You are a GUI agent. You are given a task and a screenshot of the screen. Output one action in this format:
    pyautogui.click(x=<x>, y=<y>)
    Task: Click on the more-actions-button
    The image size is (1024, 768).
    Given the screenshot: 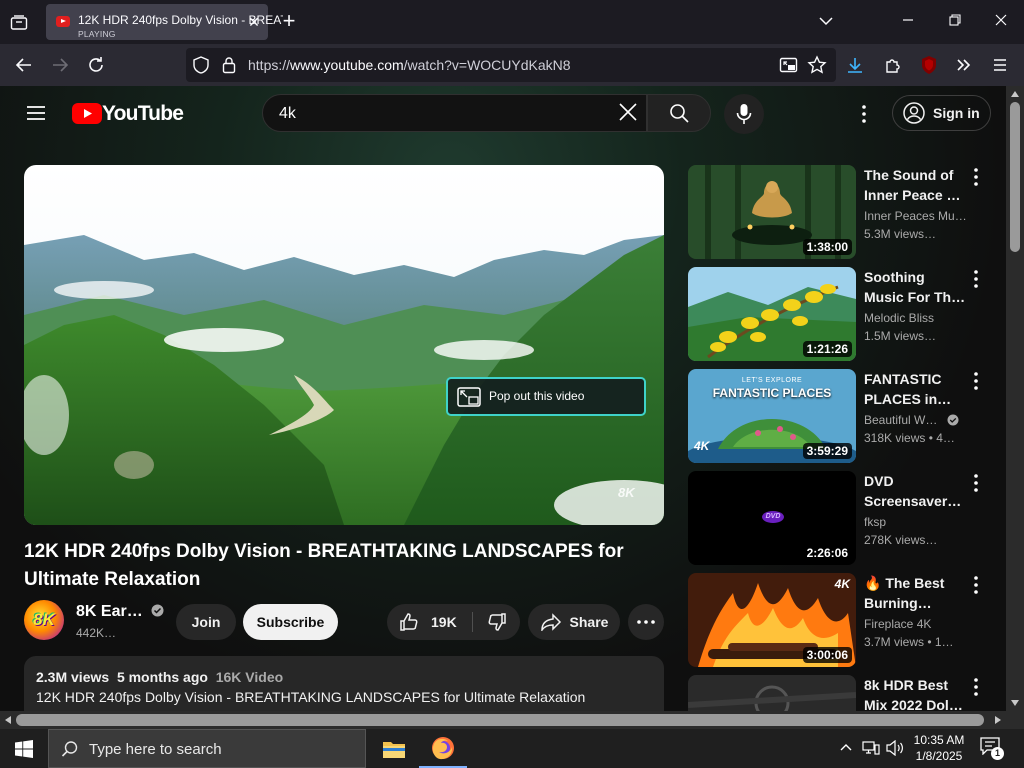 What is the action you would take?
    pyautogui.click(x=646, y=622)
    